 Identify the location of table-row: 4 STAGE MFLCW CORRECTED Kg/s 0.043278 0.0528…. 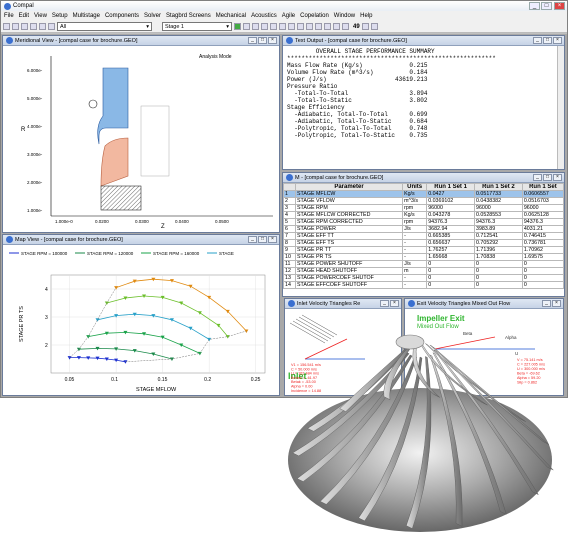
(423, 215).